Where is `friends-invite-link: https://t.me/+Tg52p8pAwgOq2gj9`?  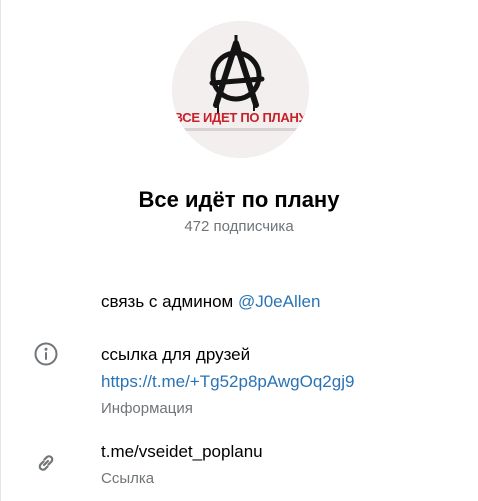
friends-invite-link: https://t.me/+Tg52p8pAwgOq2gj9 is located at coordinates (227, 382).